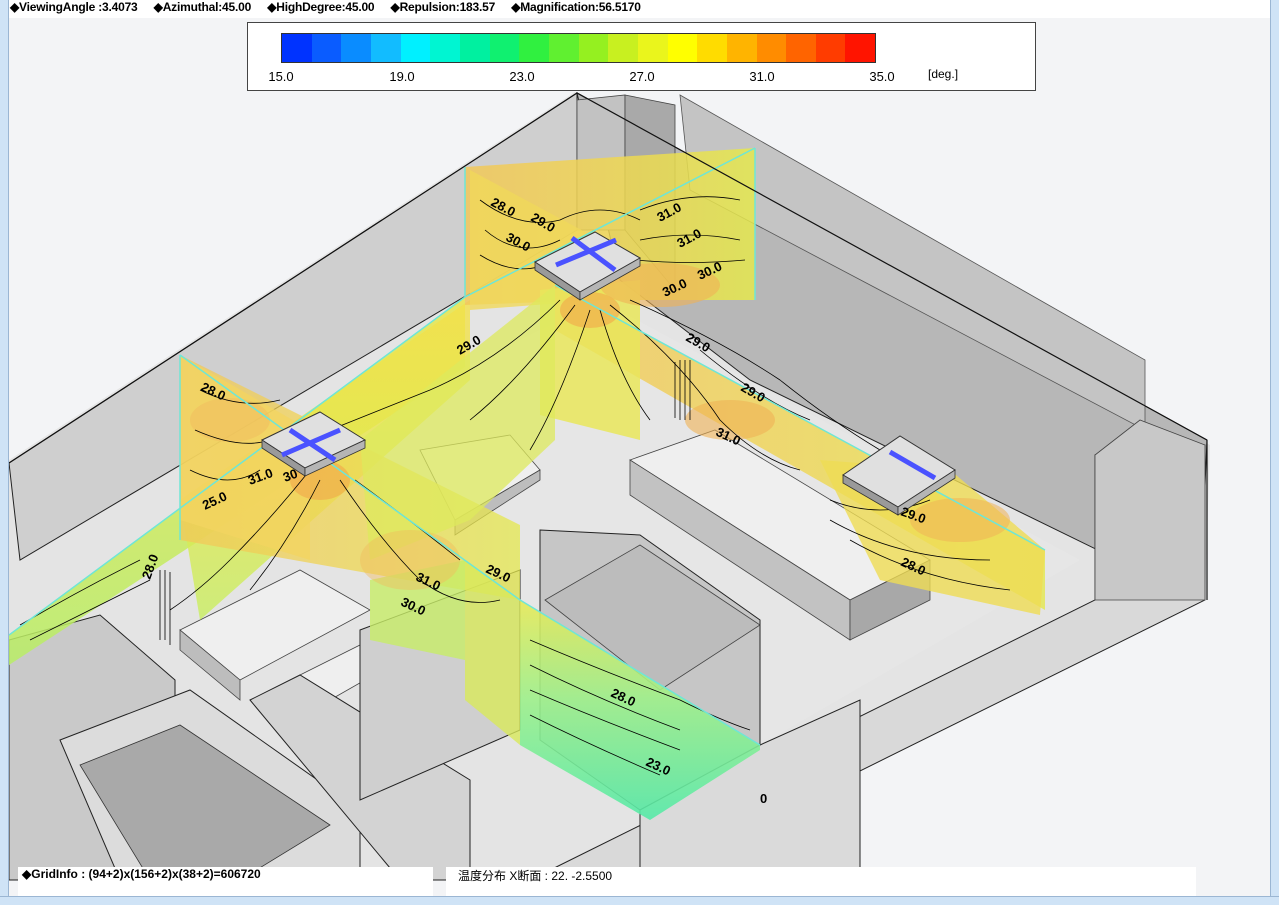 The width and height of the screenshot is (1279, 905). Describe the element at coordinates (522, 76) in the screenshot. I see `legend-tick: 23.0` at that location.